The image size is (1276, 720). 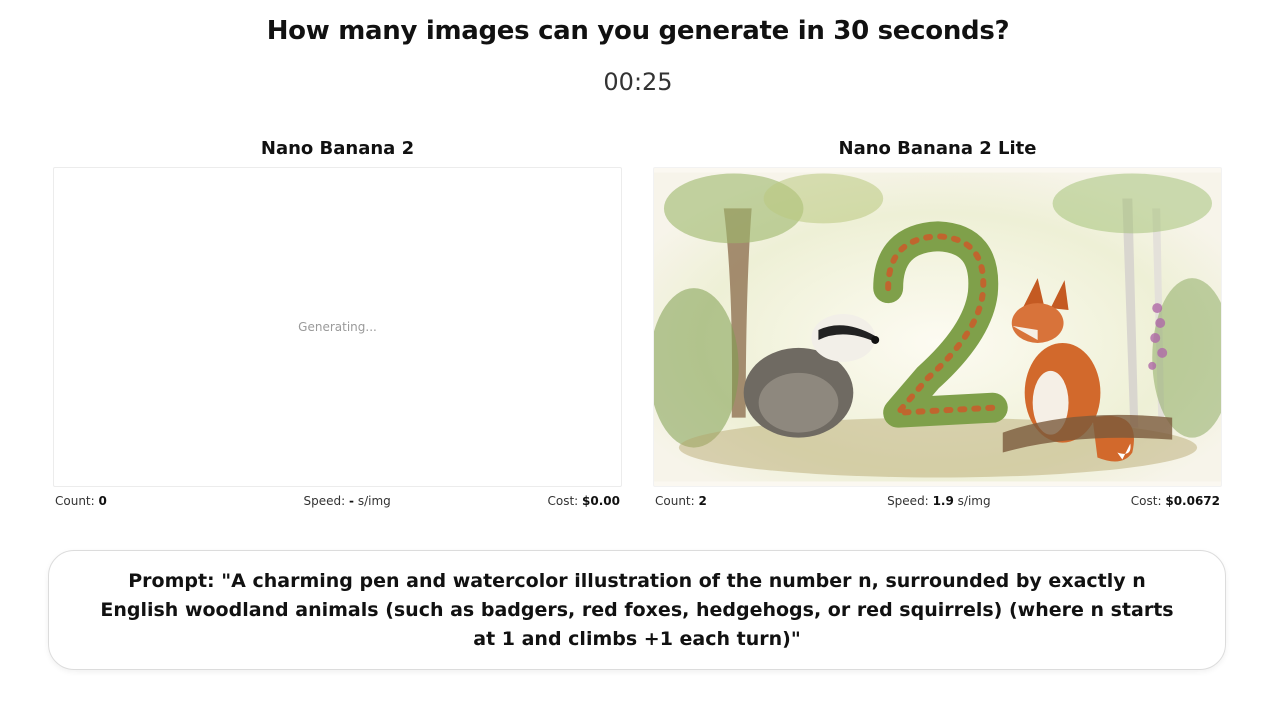 I want to click on speed-value: 1.9, so click(x=943, y=501).